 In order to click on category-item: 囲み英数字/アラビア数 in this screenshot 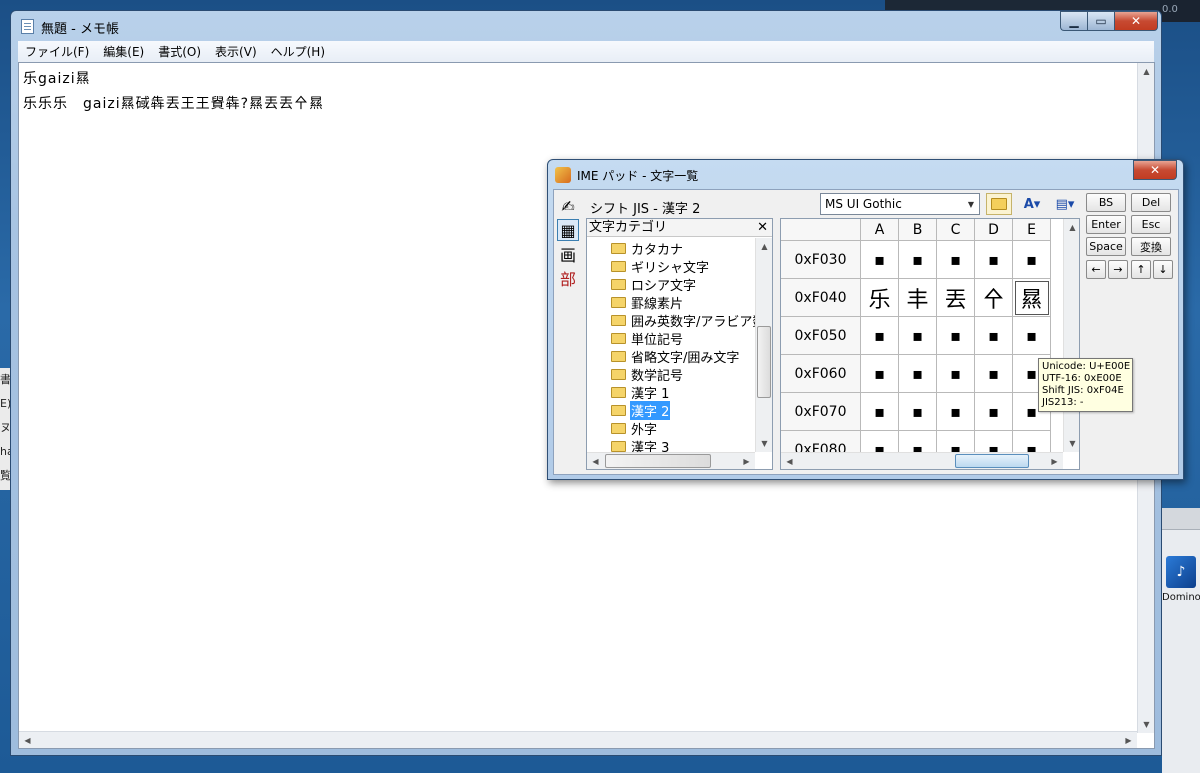, I will do `click(683, 320)`.